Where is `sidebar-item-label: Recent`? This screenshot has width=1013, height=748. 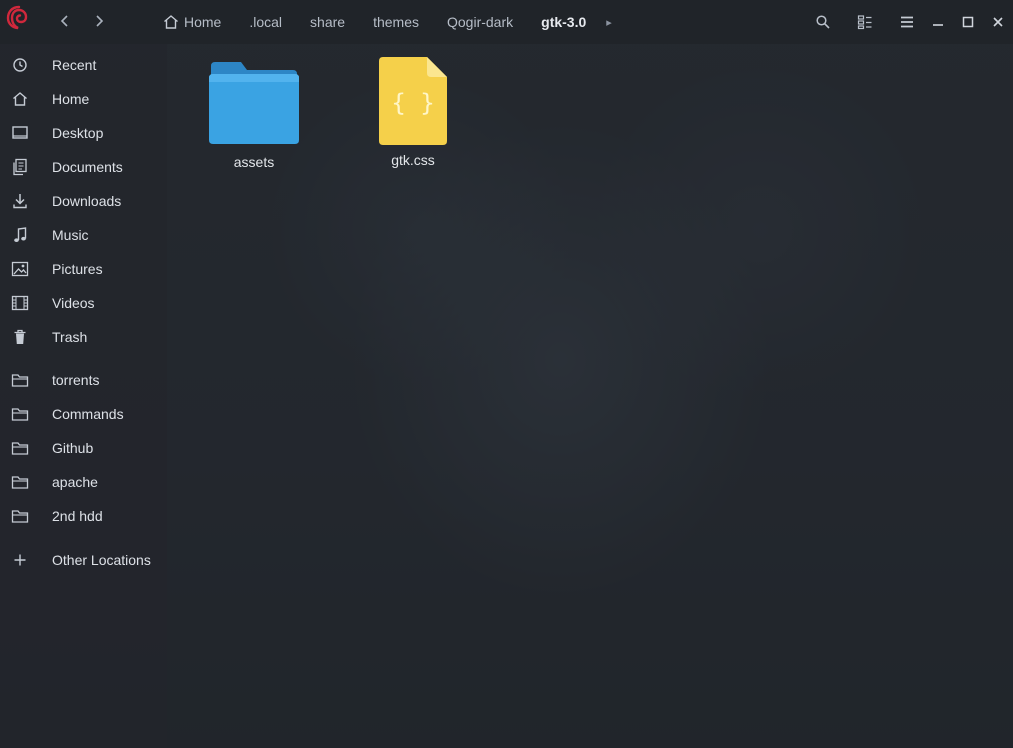 sidebar-item-label: Recent is located at coordinates (74, 65).